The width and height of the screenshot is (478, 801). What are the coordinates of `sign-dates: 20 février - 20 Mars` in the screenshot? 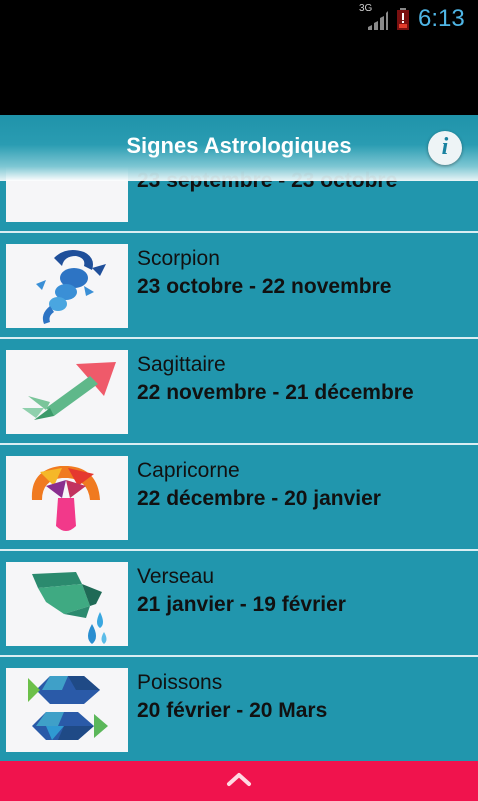 It's located at (232, 710).